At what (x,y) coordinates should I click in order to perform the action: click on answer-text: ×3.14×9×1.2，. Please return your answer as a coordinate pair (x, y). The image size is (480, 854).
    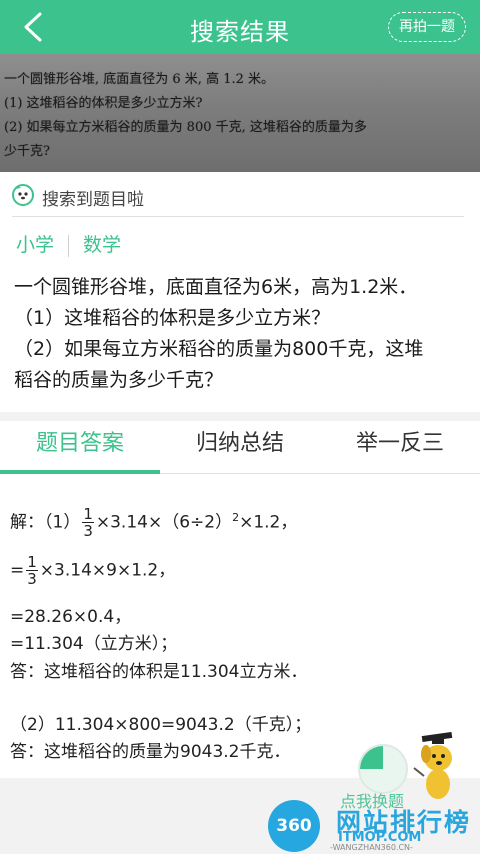
    Looking at the image, I should click on (107, 570).